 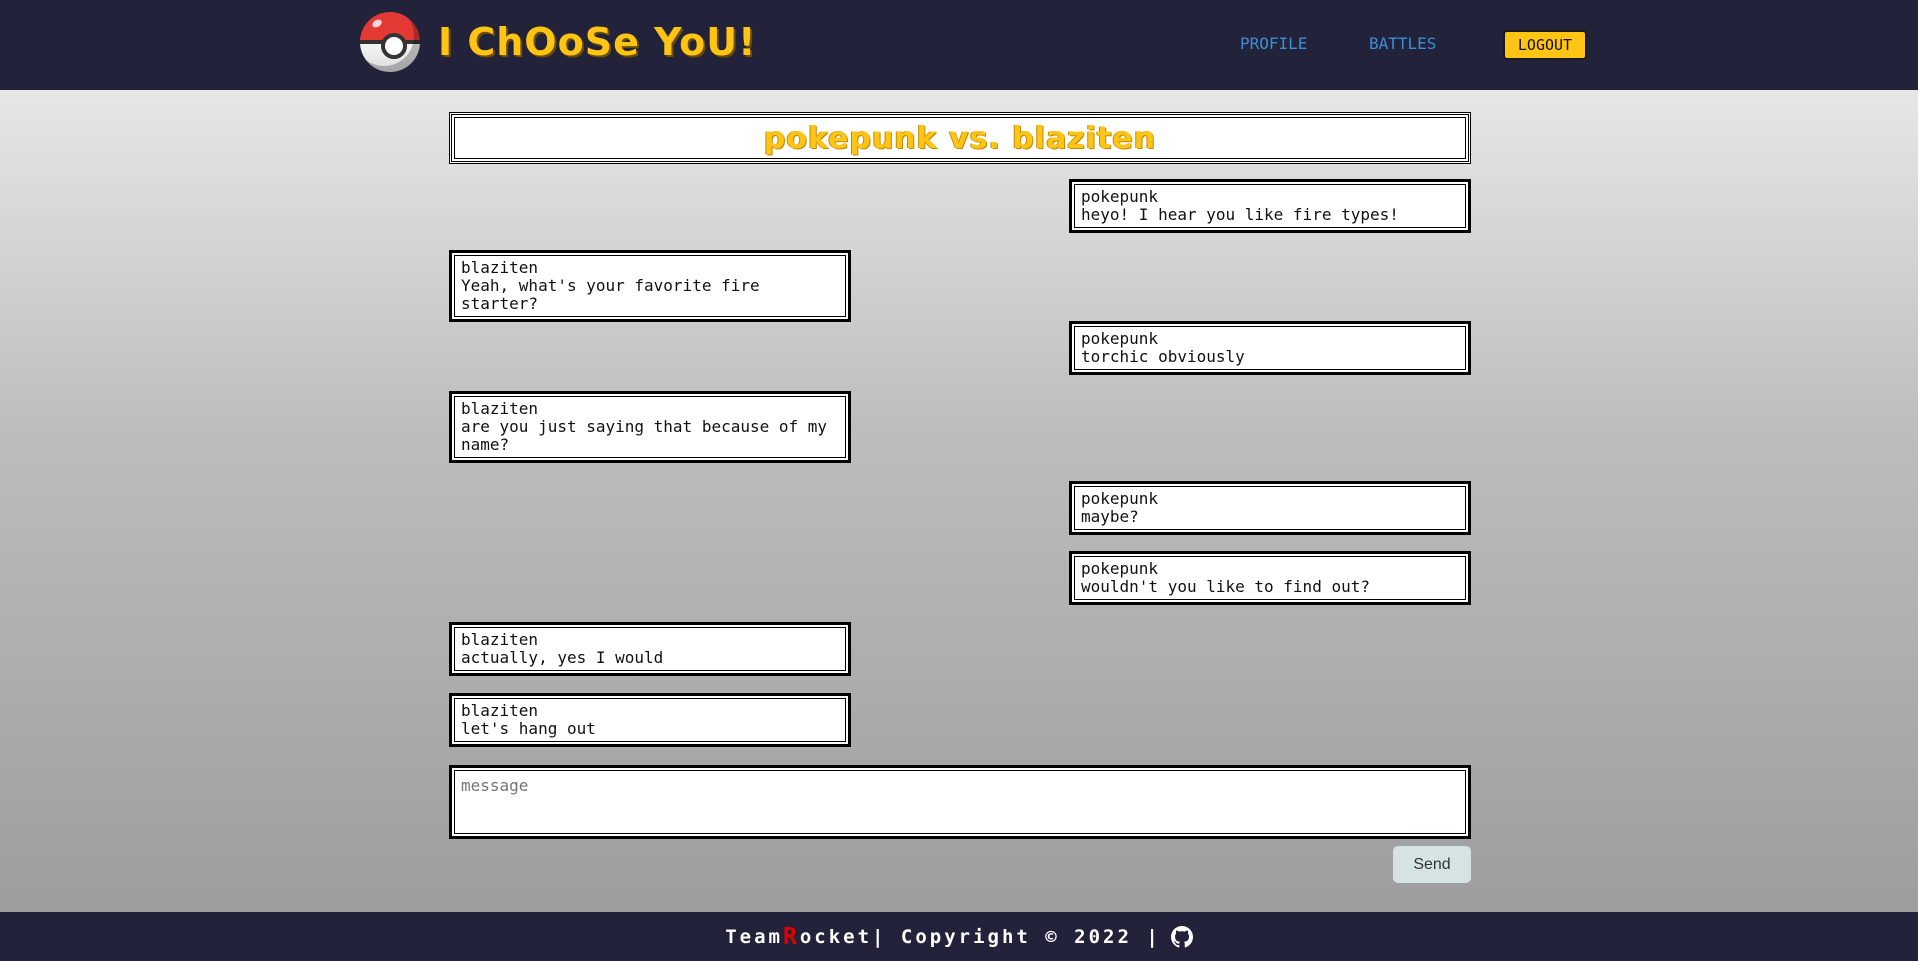 What do you see at coordinates (562, 657) in the screenshot?
I see `message-text: actually, yes I would` at bounding box center [562, 657].